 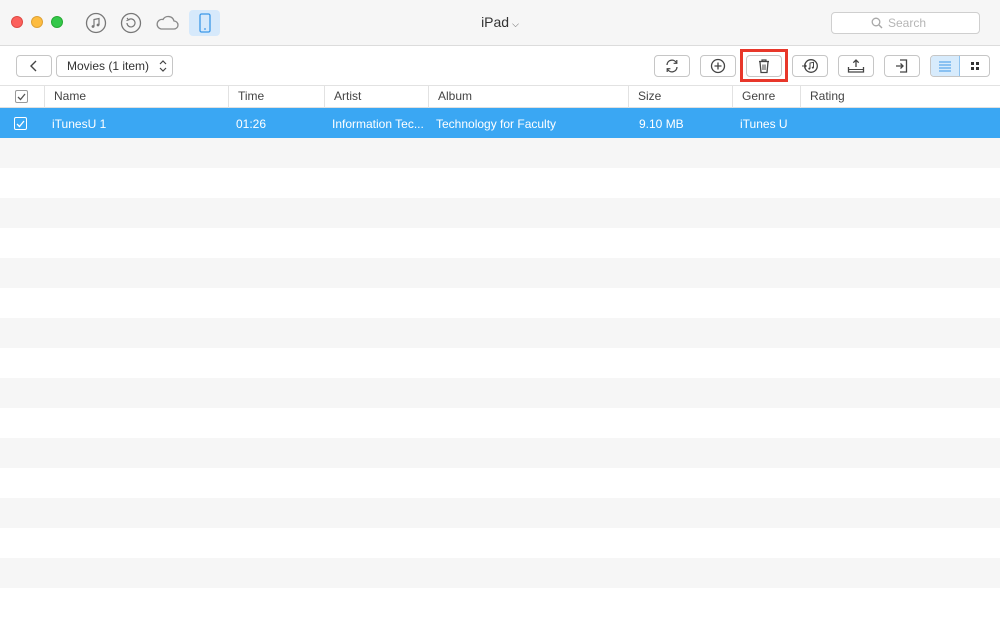 What do you see at coordinates (914, 23) in the screenshot?
I see `search-input` at bounding box center [914, 23].